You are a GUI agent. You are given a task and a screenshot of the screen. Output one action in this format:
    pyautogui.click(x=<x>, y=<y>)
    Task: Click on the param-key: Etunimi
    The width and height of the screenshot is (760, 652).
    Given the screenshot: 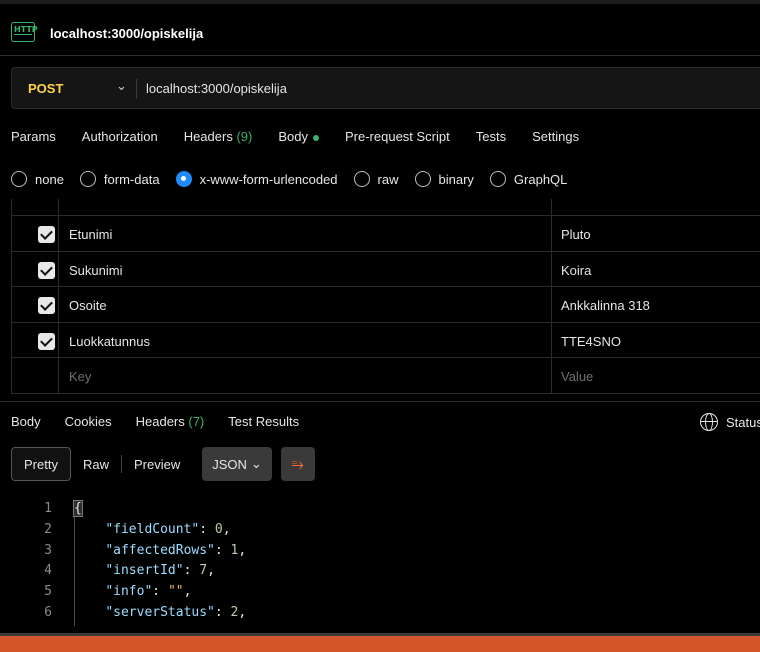 What is the action you would take?
    pyautogui.click(x=90, y=234)
    